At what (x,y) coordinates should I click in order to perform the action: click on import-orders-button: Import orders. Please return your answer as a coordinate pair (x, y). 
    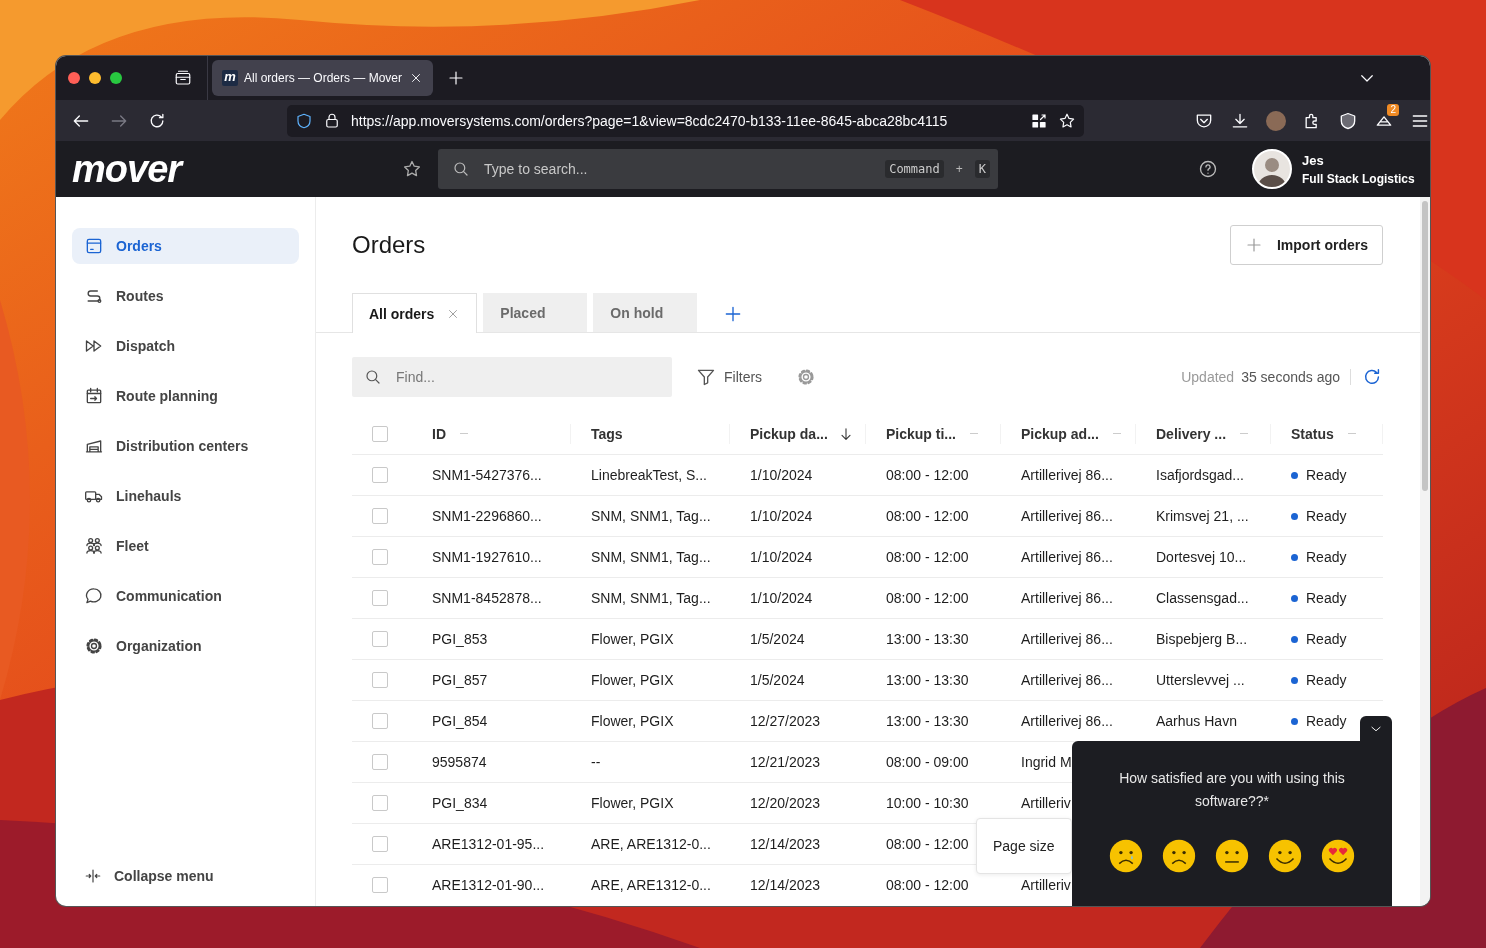
    Looking at the image, I should click on (1306, 245).